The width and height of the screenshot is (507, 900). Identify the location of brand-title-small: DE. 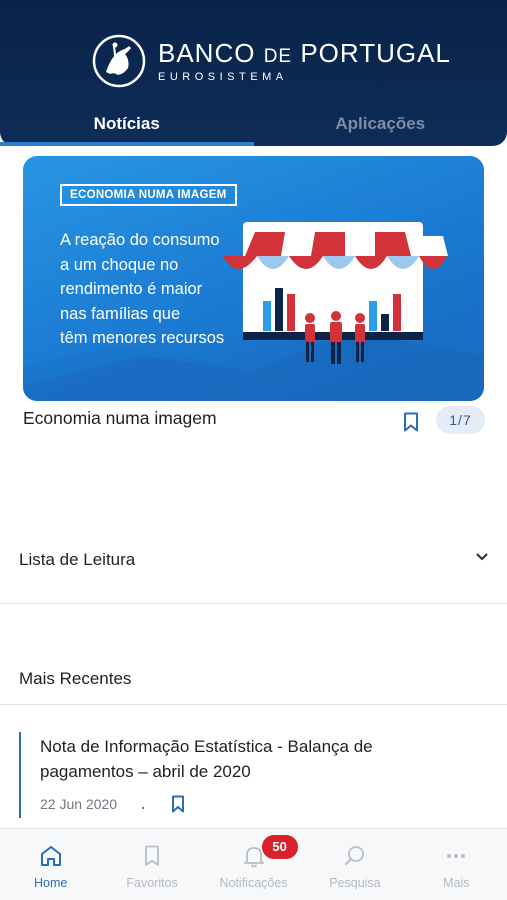
(278, 56).